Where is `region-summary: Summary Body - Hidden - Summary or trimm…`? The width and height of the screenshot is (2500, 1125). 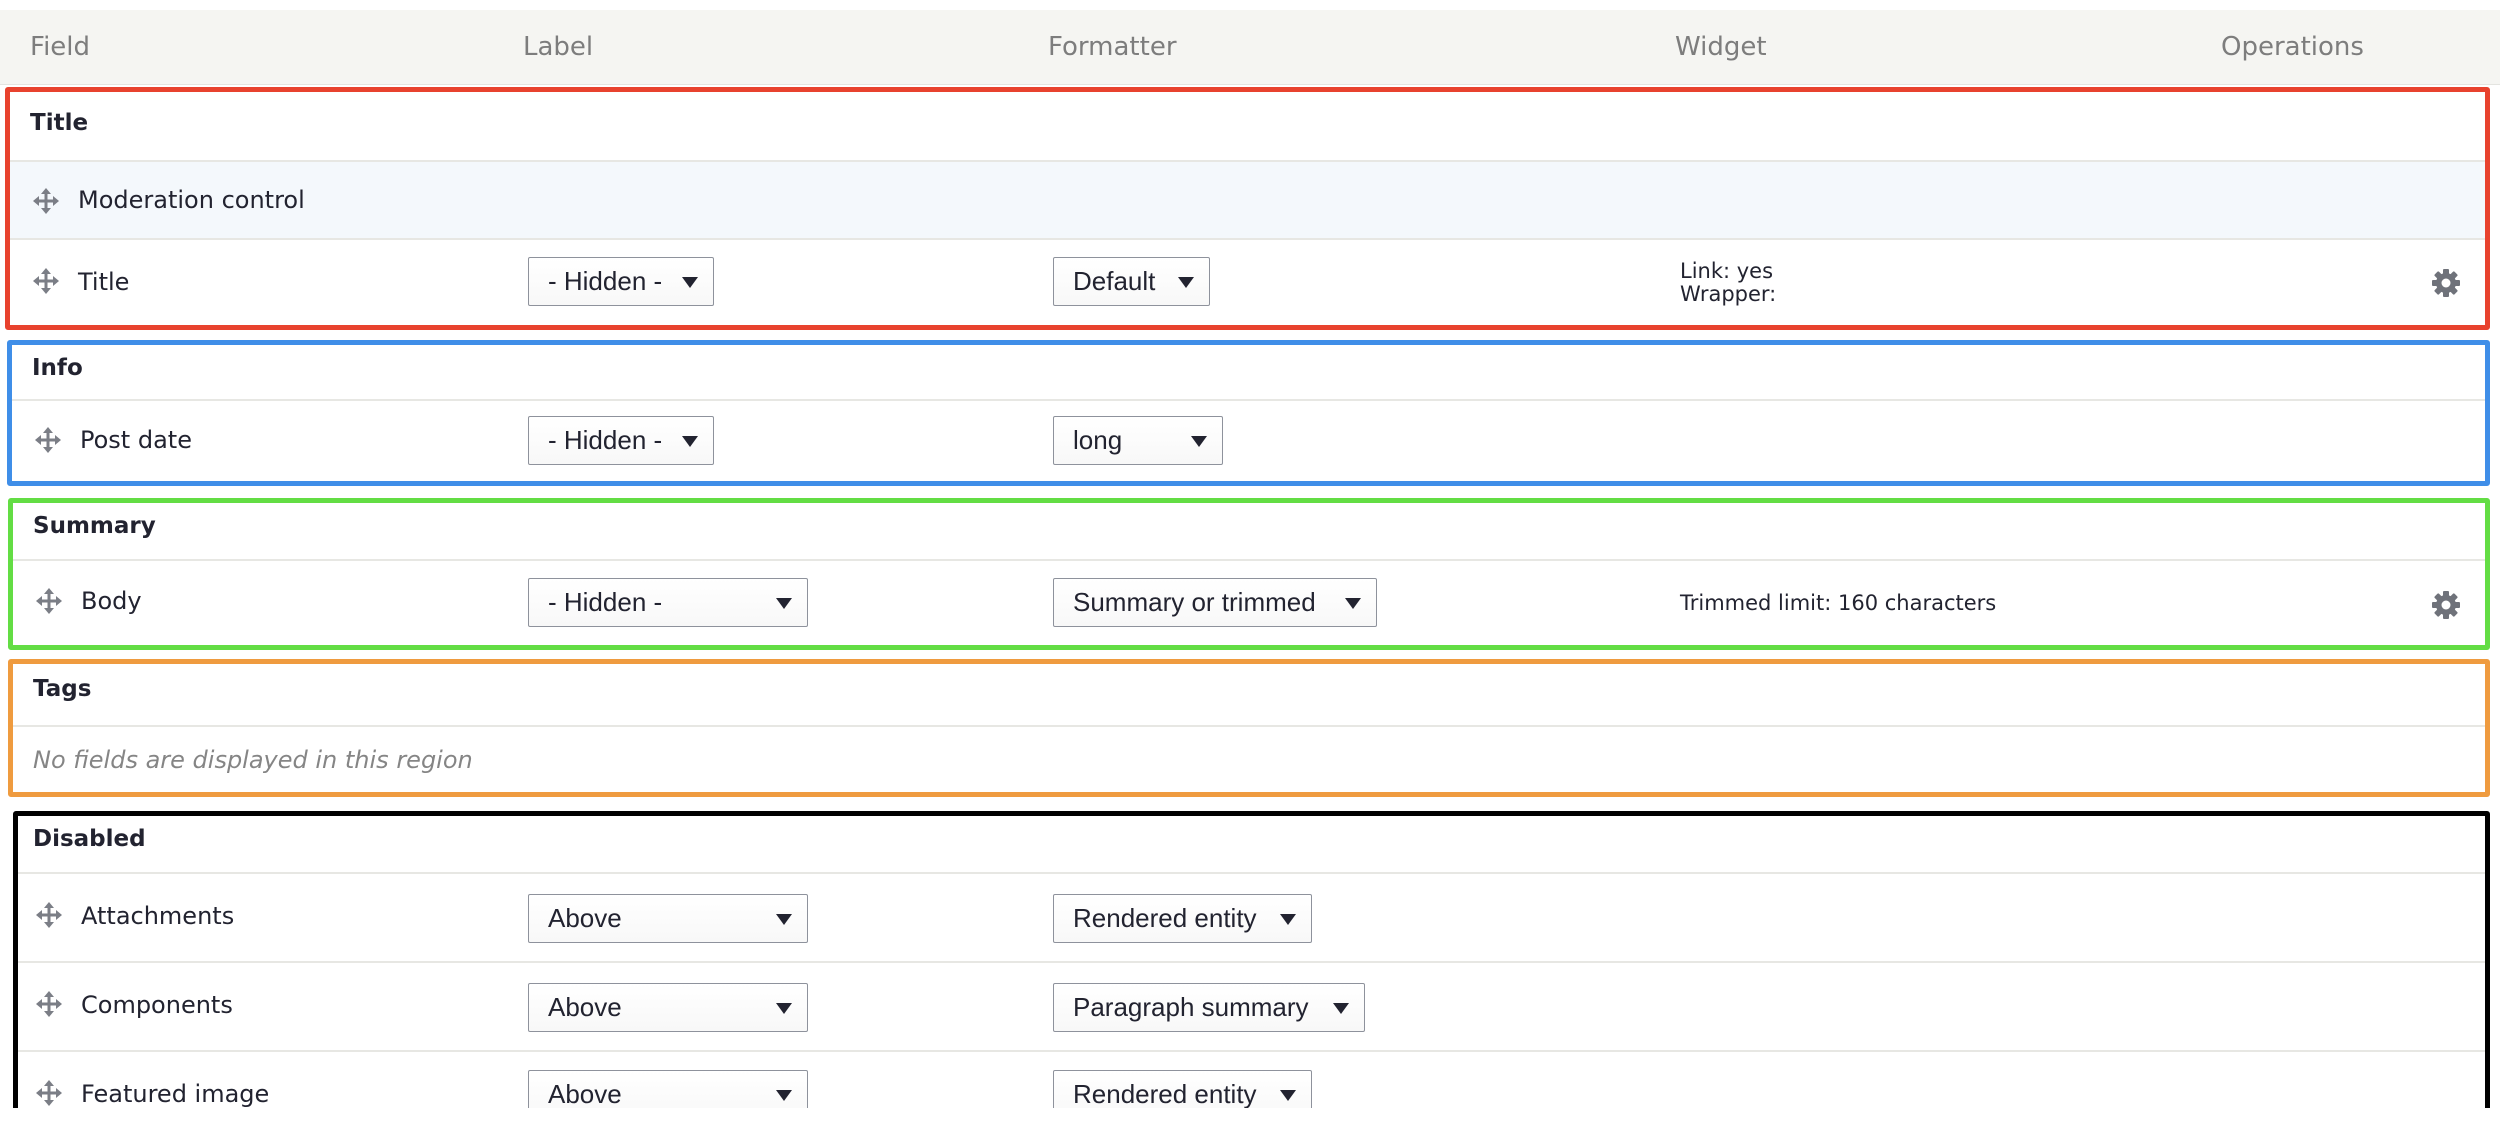
region-summary: Summary Body - Hidden - Summary or trimm… is located at coordinates (1249, 574).